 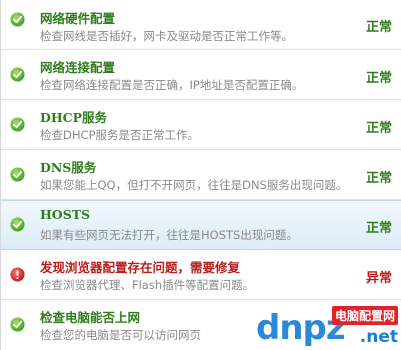 I want to click on row-description: 检查您的电脑是否可以访问网页, so click(x=120, y=335).